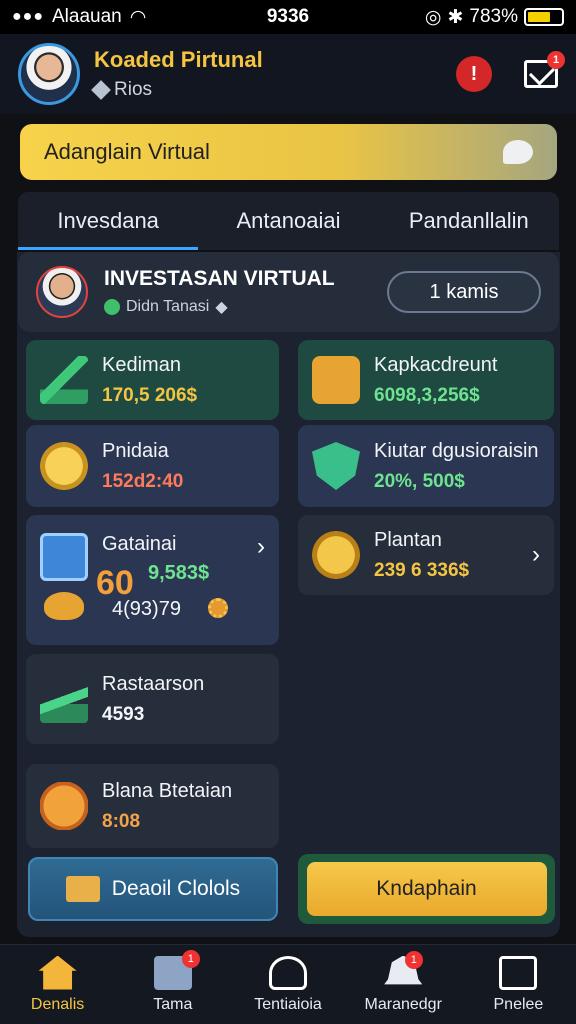 Image resolution: width=576 pixels, height=1024 pixels. I want to click on time-tag-label: 1 kamis, so click(464, 291).